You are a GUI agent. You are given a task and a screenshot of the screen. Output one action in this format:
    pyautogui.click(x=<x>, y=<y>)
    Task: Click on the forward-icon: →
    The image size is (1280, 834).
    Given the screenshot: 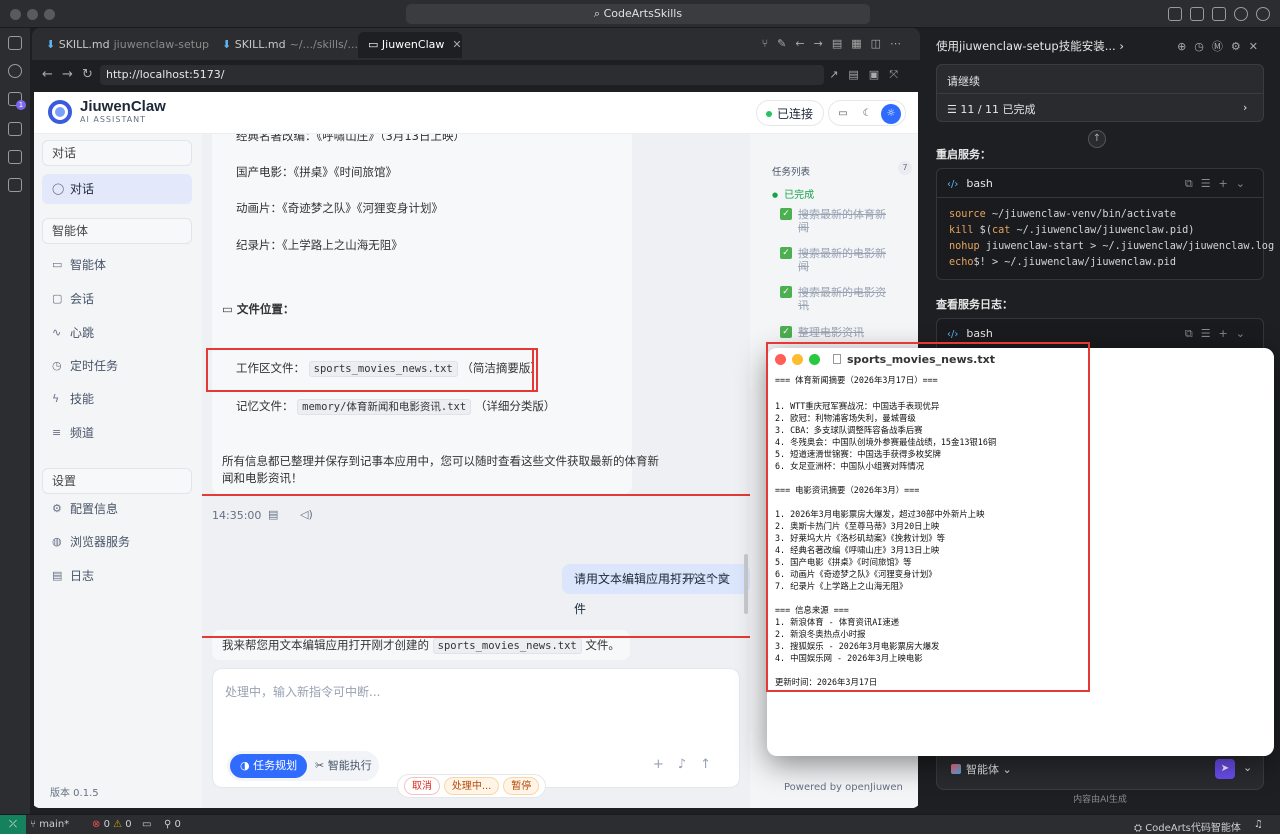 What is the action you would take?
    pyautogui.click(x=67, y=74)
    